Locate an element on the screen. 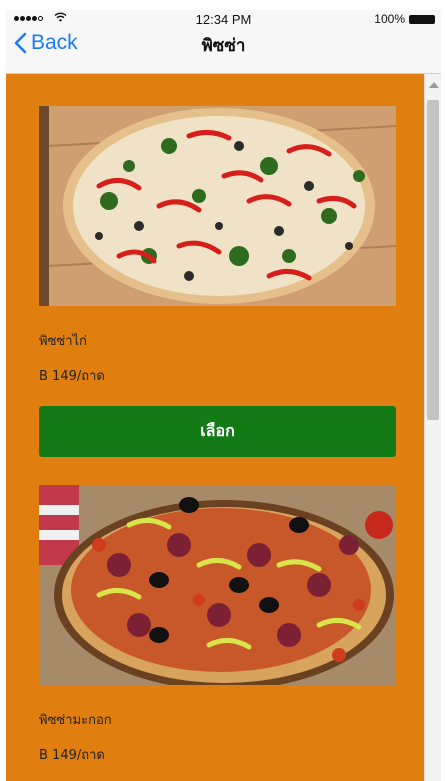  vertical-scrollbar is located at coordinates (432, 427).